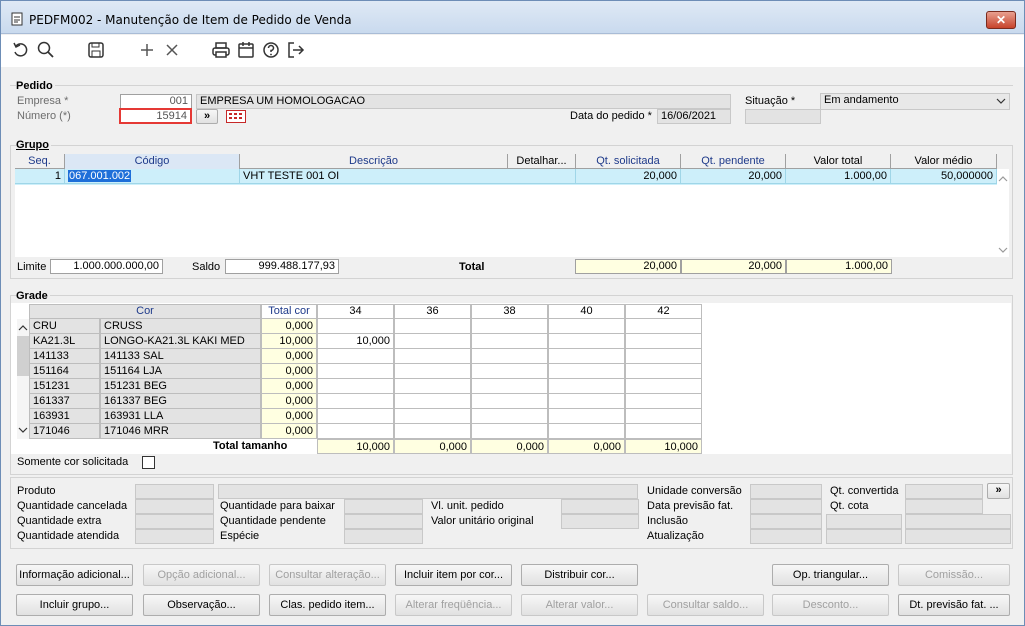 This screenshot has width=1025, height=626. I want to click on situacao-select: Em andamento, so click(915, 101).